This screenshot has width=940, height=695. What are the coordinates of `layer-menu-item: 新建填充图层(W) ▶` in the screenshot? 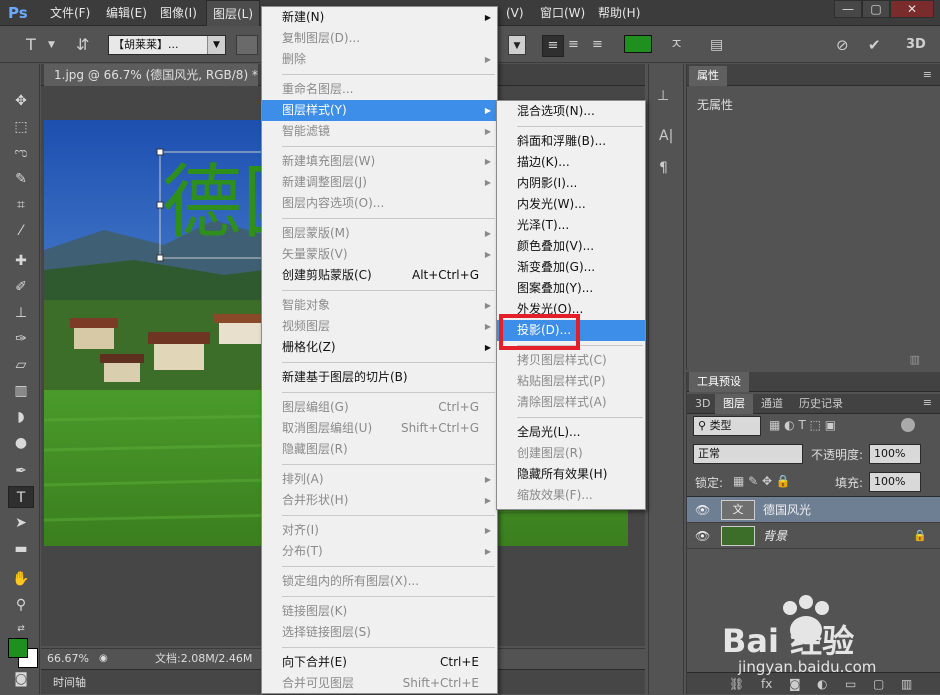 It's located at (379, 161).